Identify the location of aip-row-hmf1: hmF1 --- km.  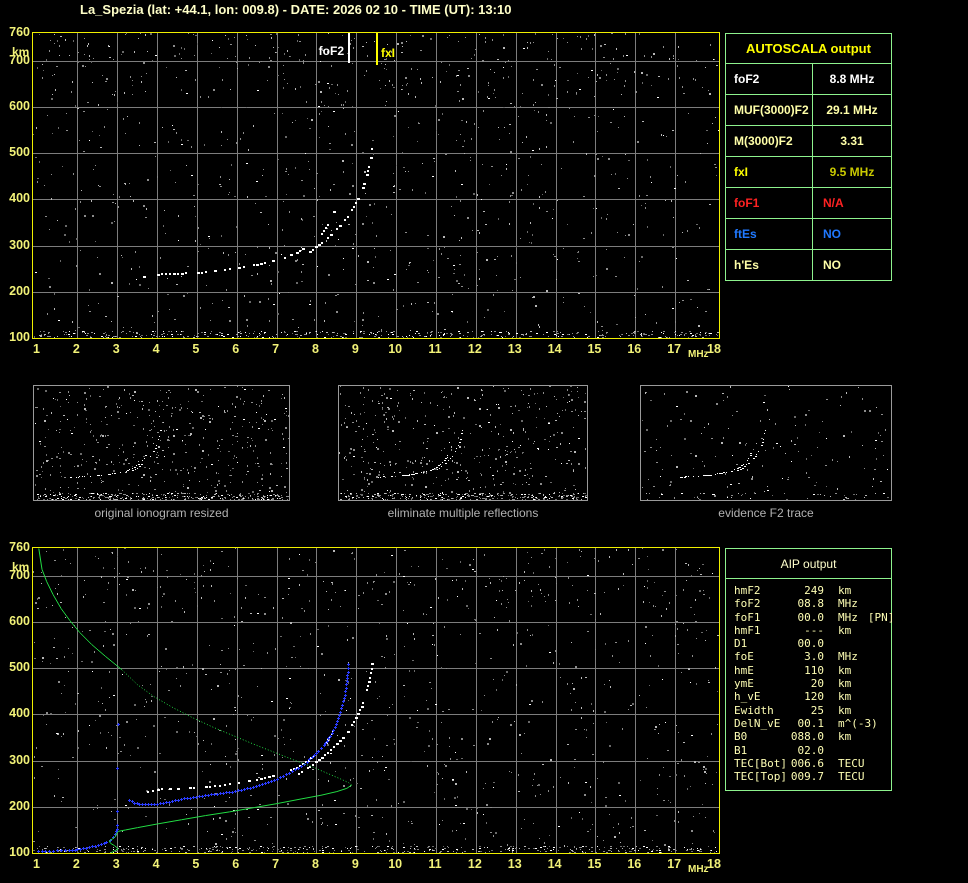
(812, 630).